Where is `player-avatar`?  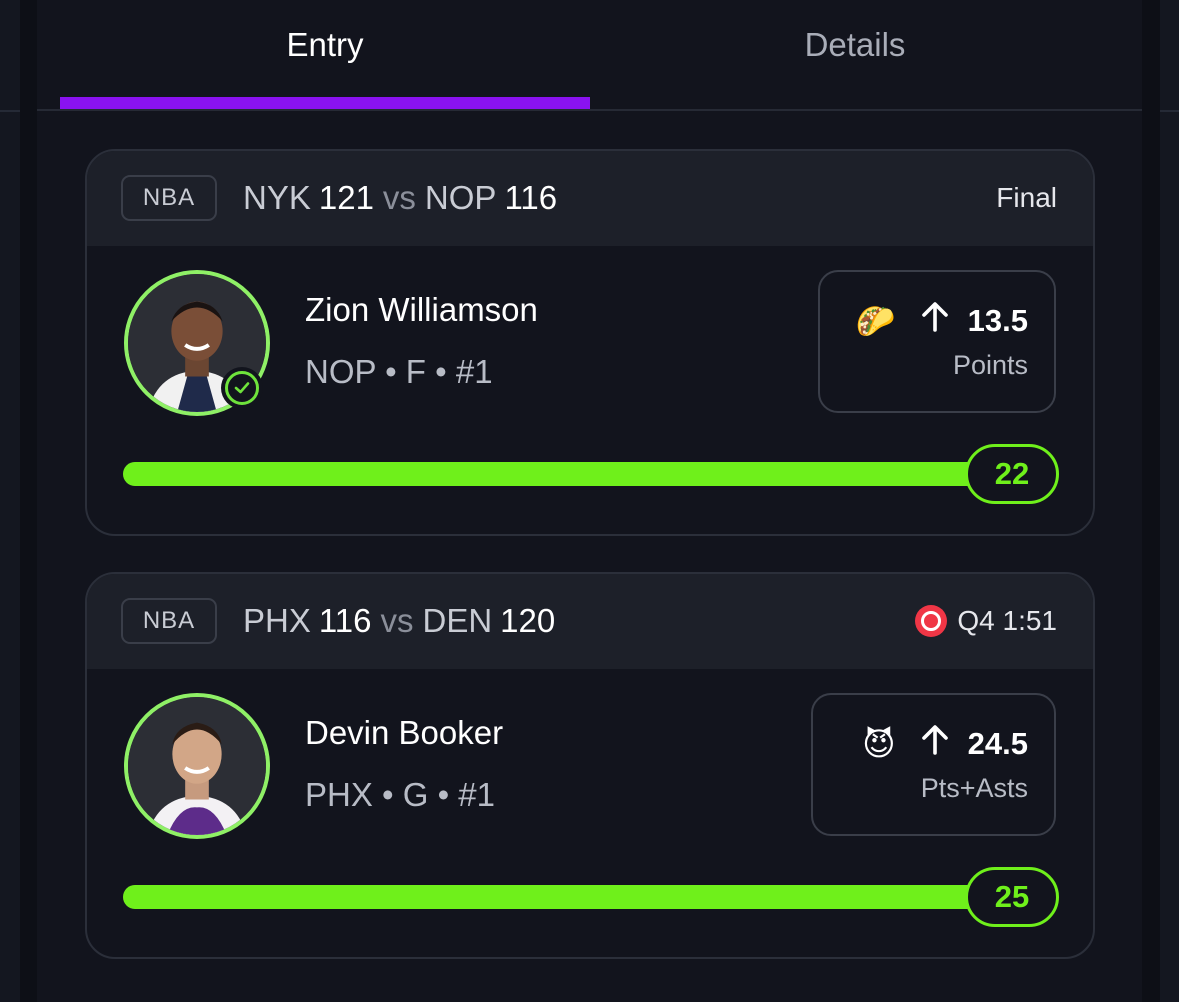
player-avatar is located at coordinates (197, 766).